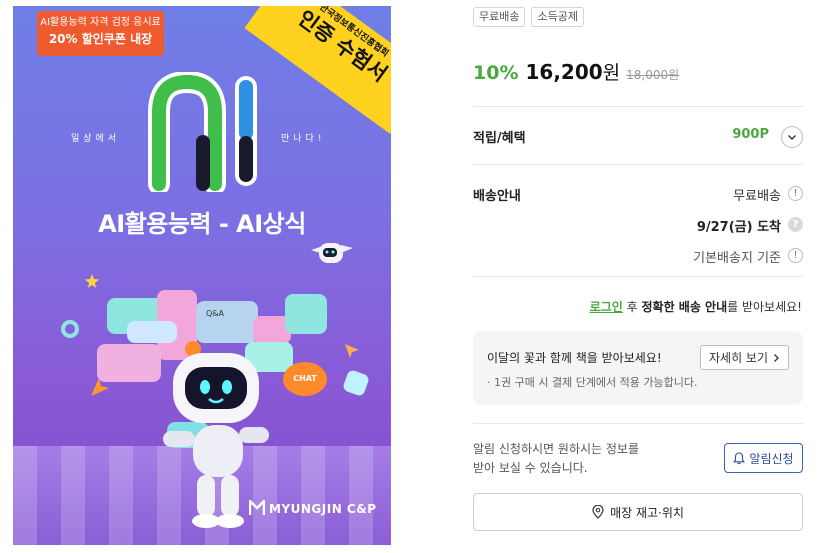 This screenshot has width=821, height=553. I want to click on alarm-subscribe-button: 알림신청, so click(763, 458).